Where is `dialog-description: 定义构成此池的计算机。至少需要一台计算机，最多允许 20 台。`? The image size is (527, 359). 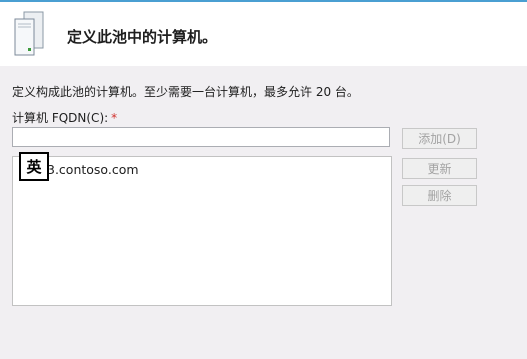
dialog-description: 定义构成此池的计算机。至少需要一台计算机，最多允许 20 台。 is located at coordinates (185, 92).